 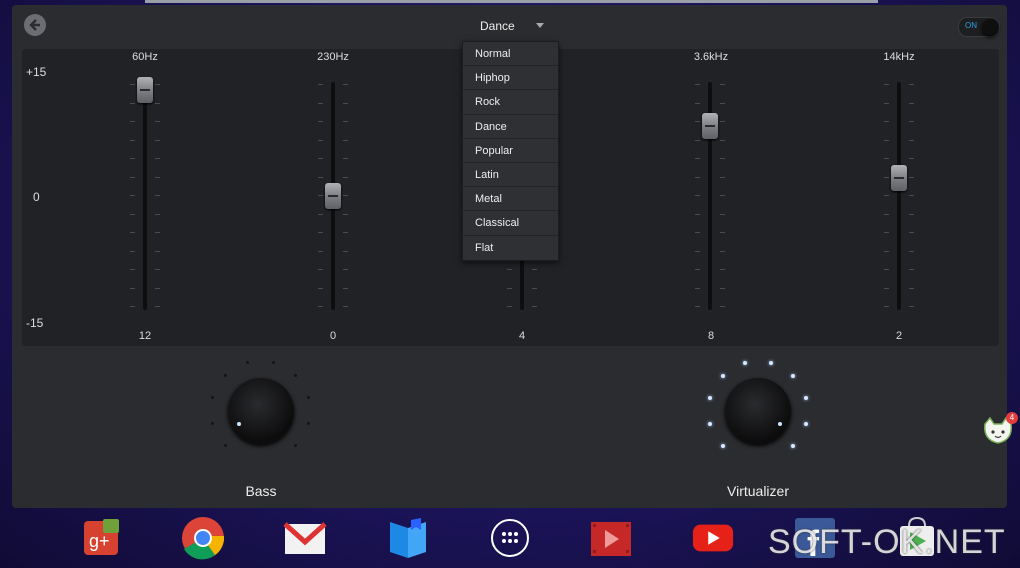 I want to click on chrome-icon, so click(x=203, y=538).